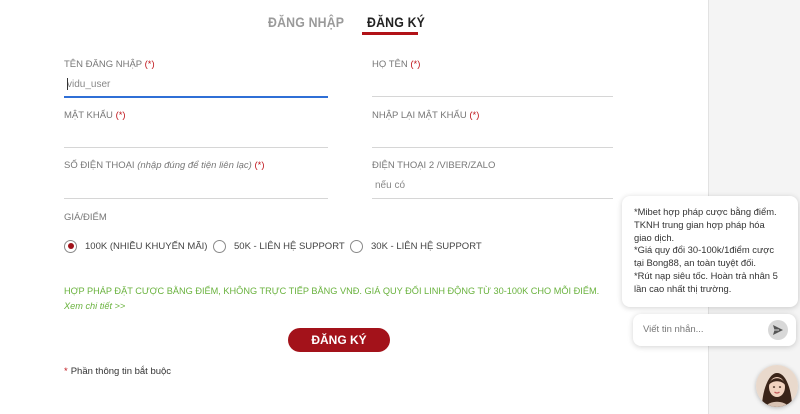 The image size is (800, 414). Describe the element at coordinates (194, 165) in the screenshot. I see `phone-hint: (nhập đúng để tiện liên lạc)` at that location.